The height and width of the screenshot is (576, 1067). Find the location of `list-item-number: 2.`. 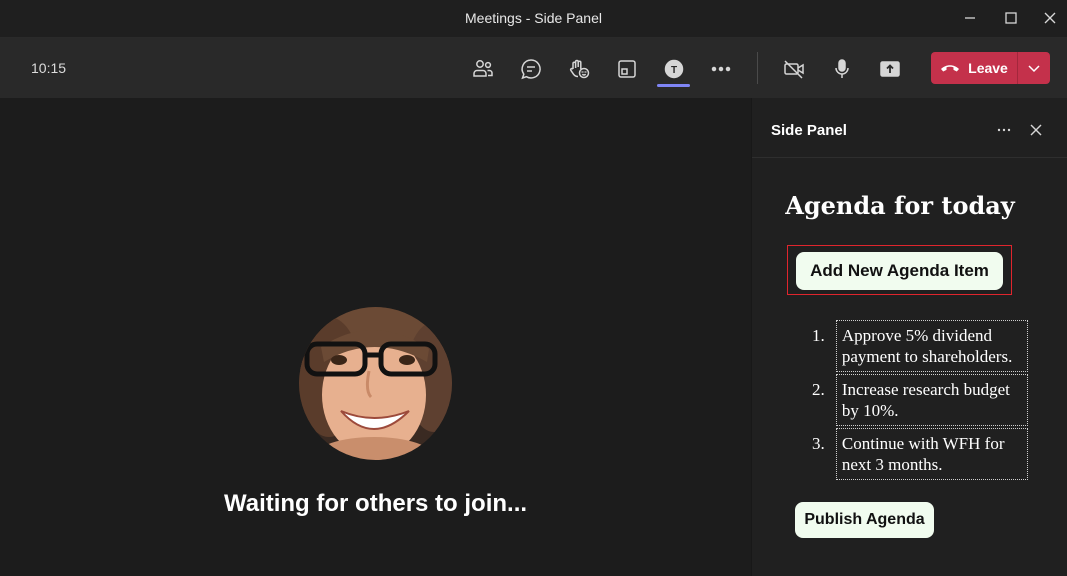

list-item-number: 2. is located at coordinates (818, 389).